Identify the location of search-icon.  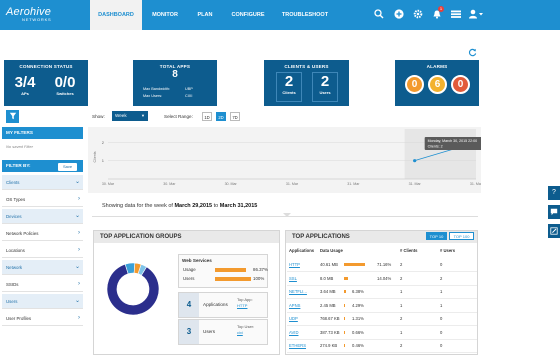
(378, 14).